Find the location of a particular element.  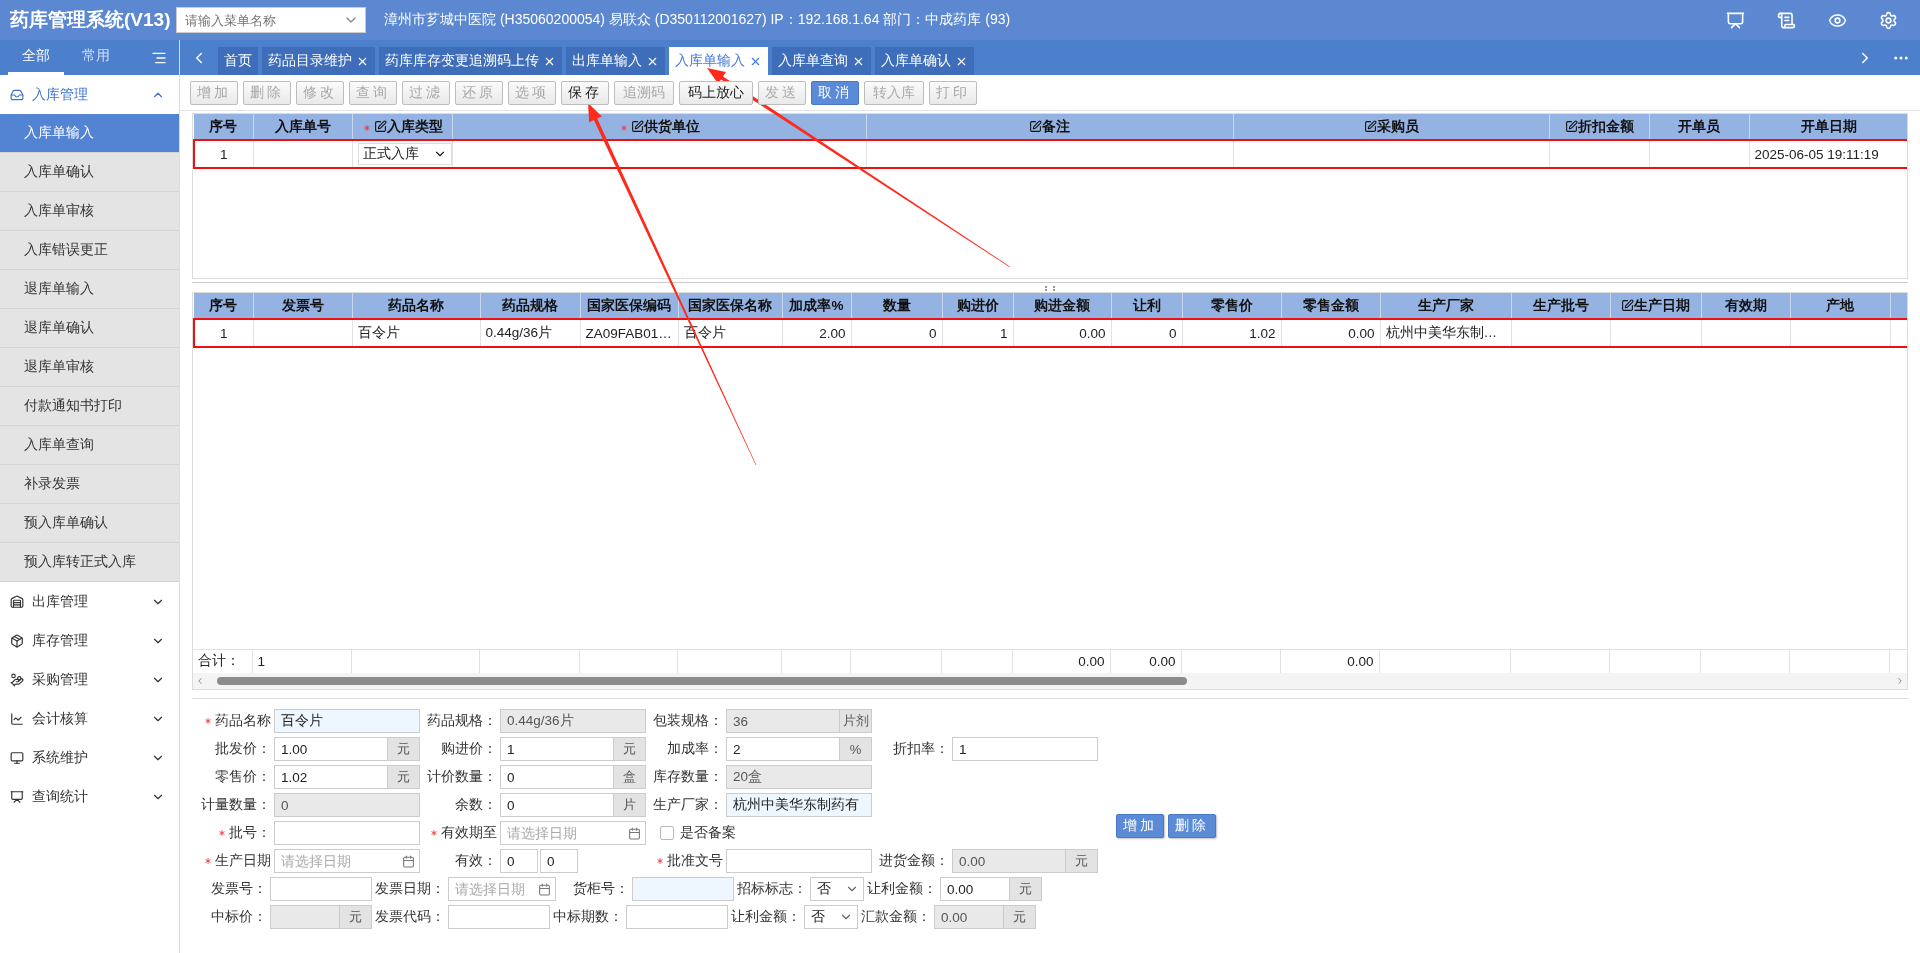

sidebar-tab: 全部 is located at coordinates (36, 57).